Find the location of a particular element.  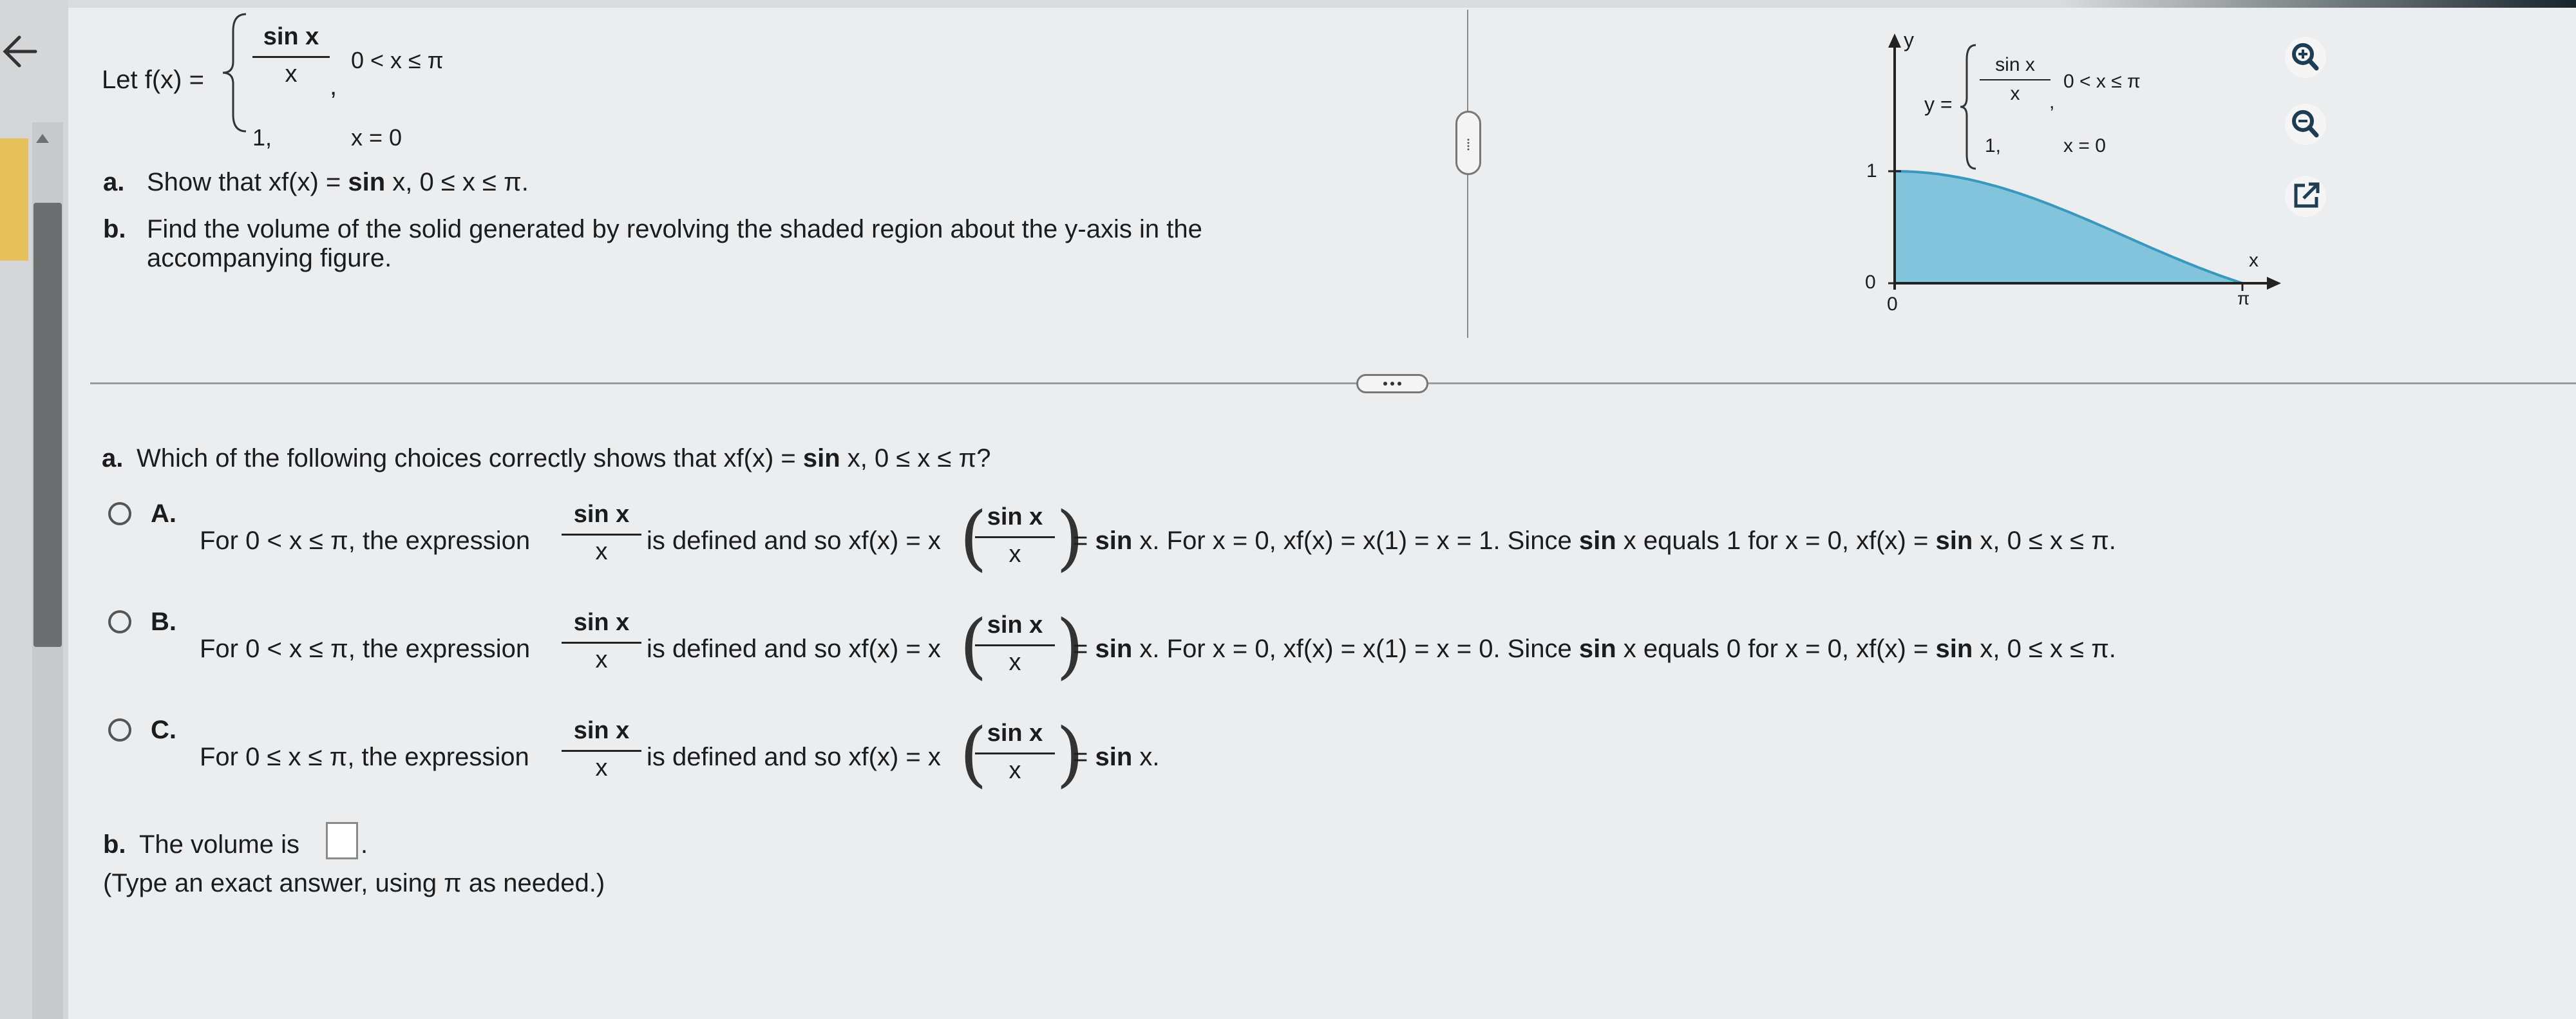

option-a-radio is located at coordinates (120, 513).